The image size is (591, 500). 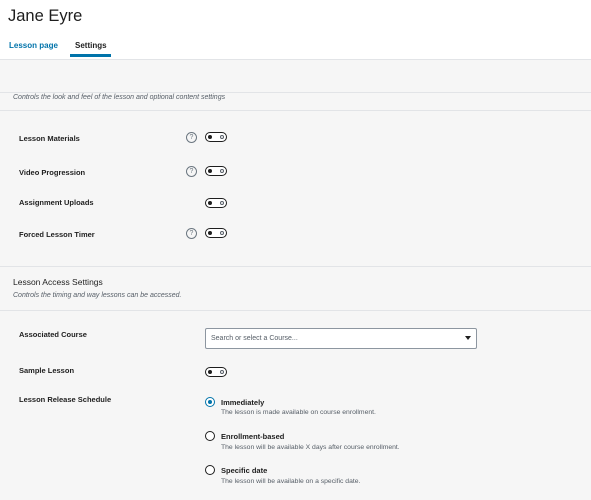 What do you see at coordinates (216, 233) in the screenshot?
I see `forced-lesson-timer-toggle` at bounding box center [216, 233].